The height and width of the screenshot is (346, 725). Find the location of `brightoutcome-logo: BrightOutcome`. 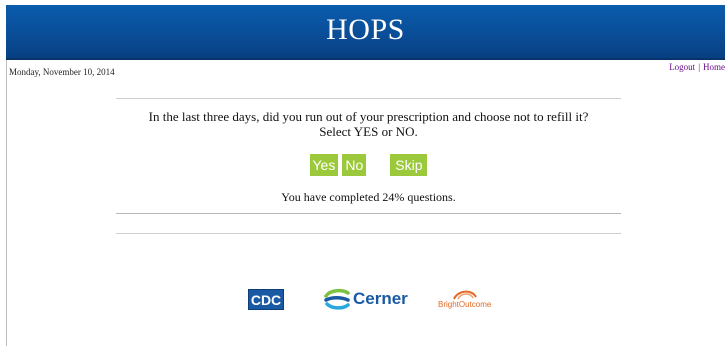

brightoutcome-logo: BrightOutcome is located at coordinates (473, 301).